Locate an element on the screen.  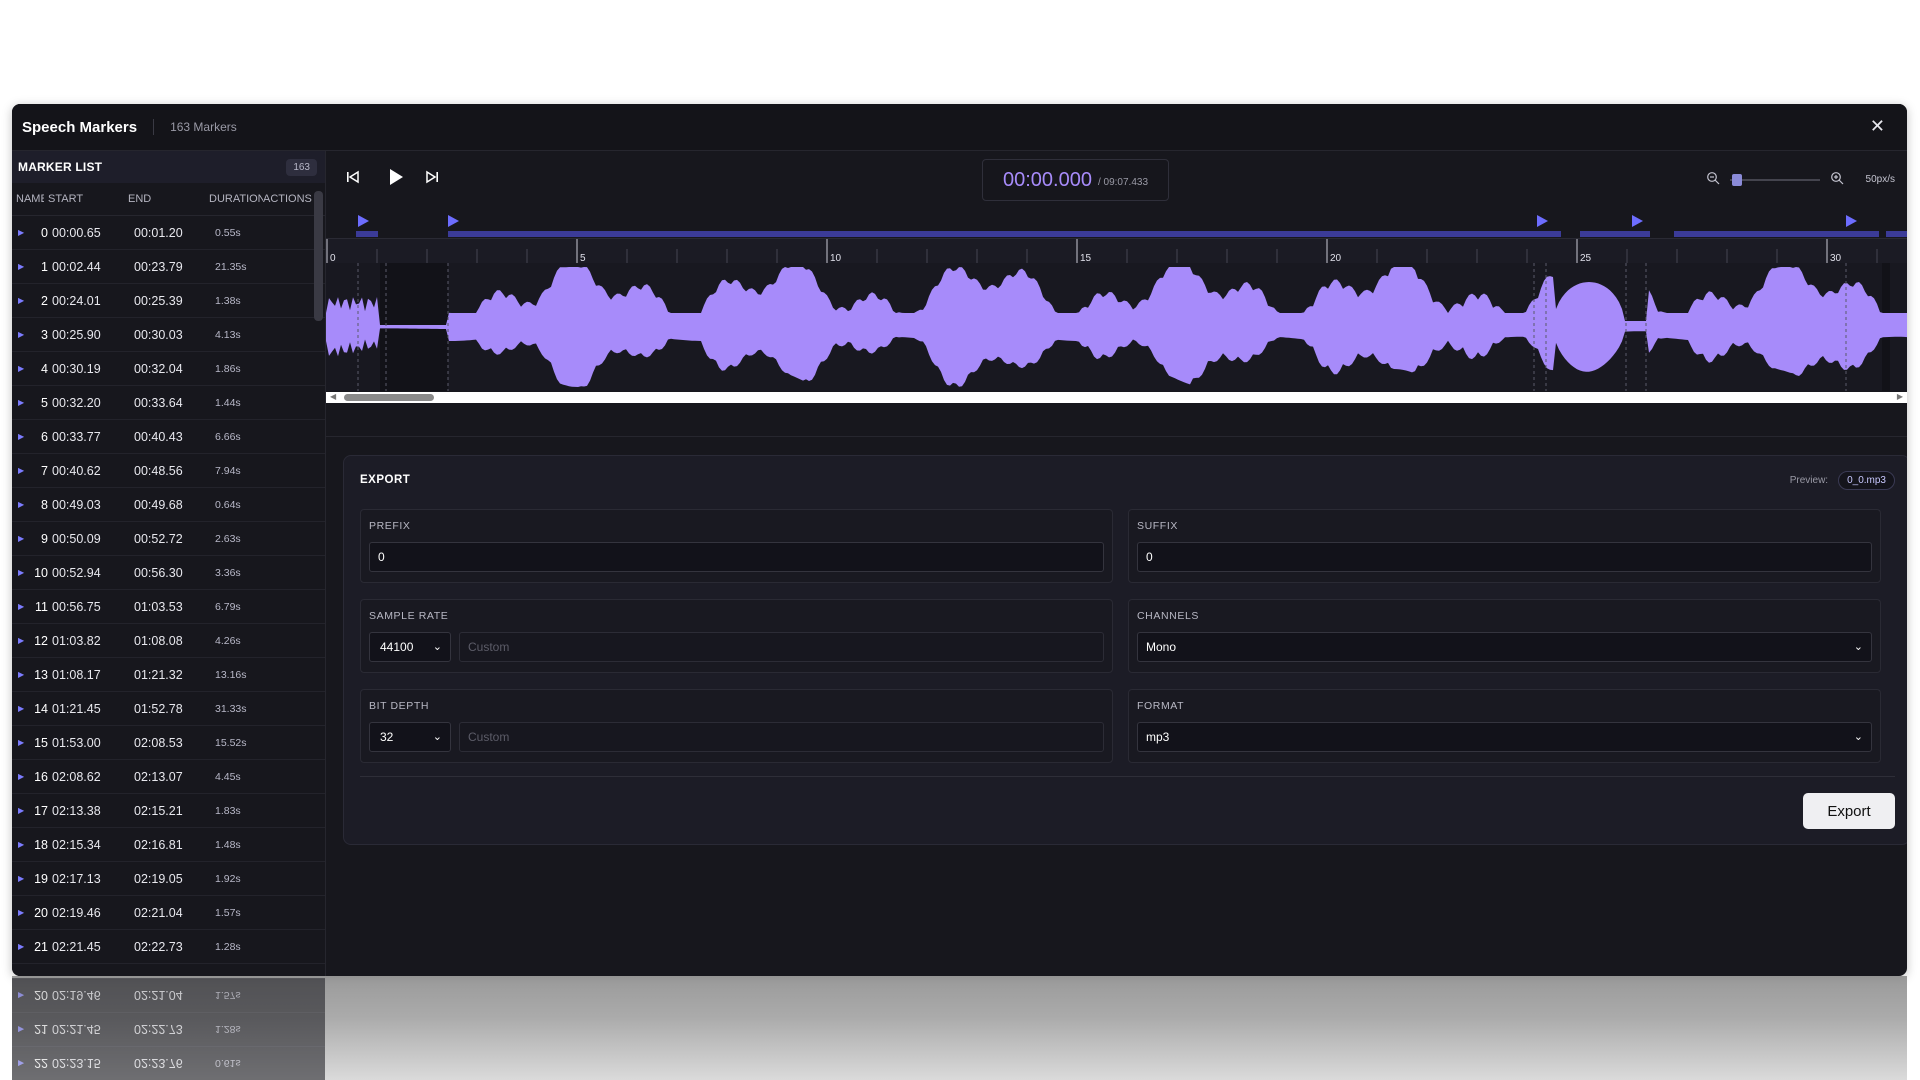
time-ruler: 0 5 10 15 20 25 30 is located at coordinates (1116, 251).